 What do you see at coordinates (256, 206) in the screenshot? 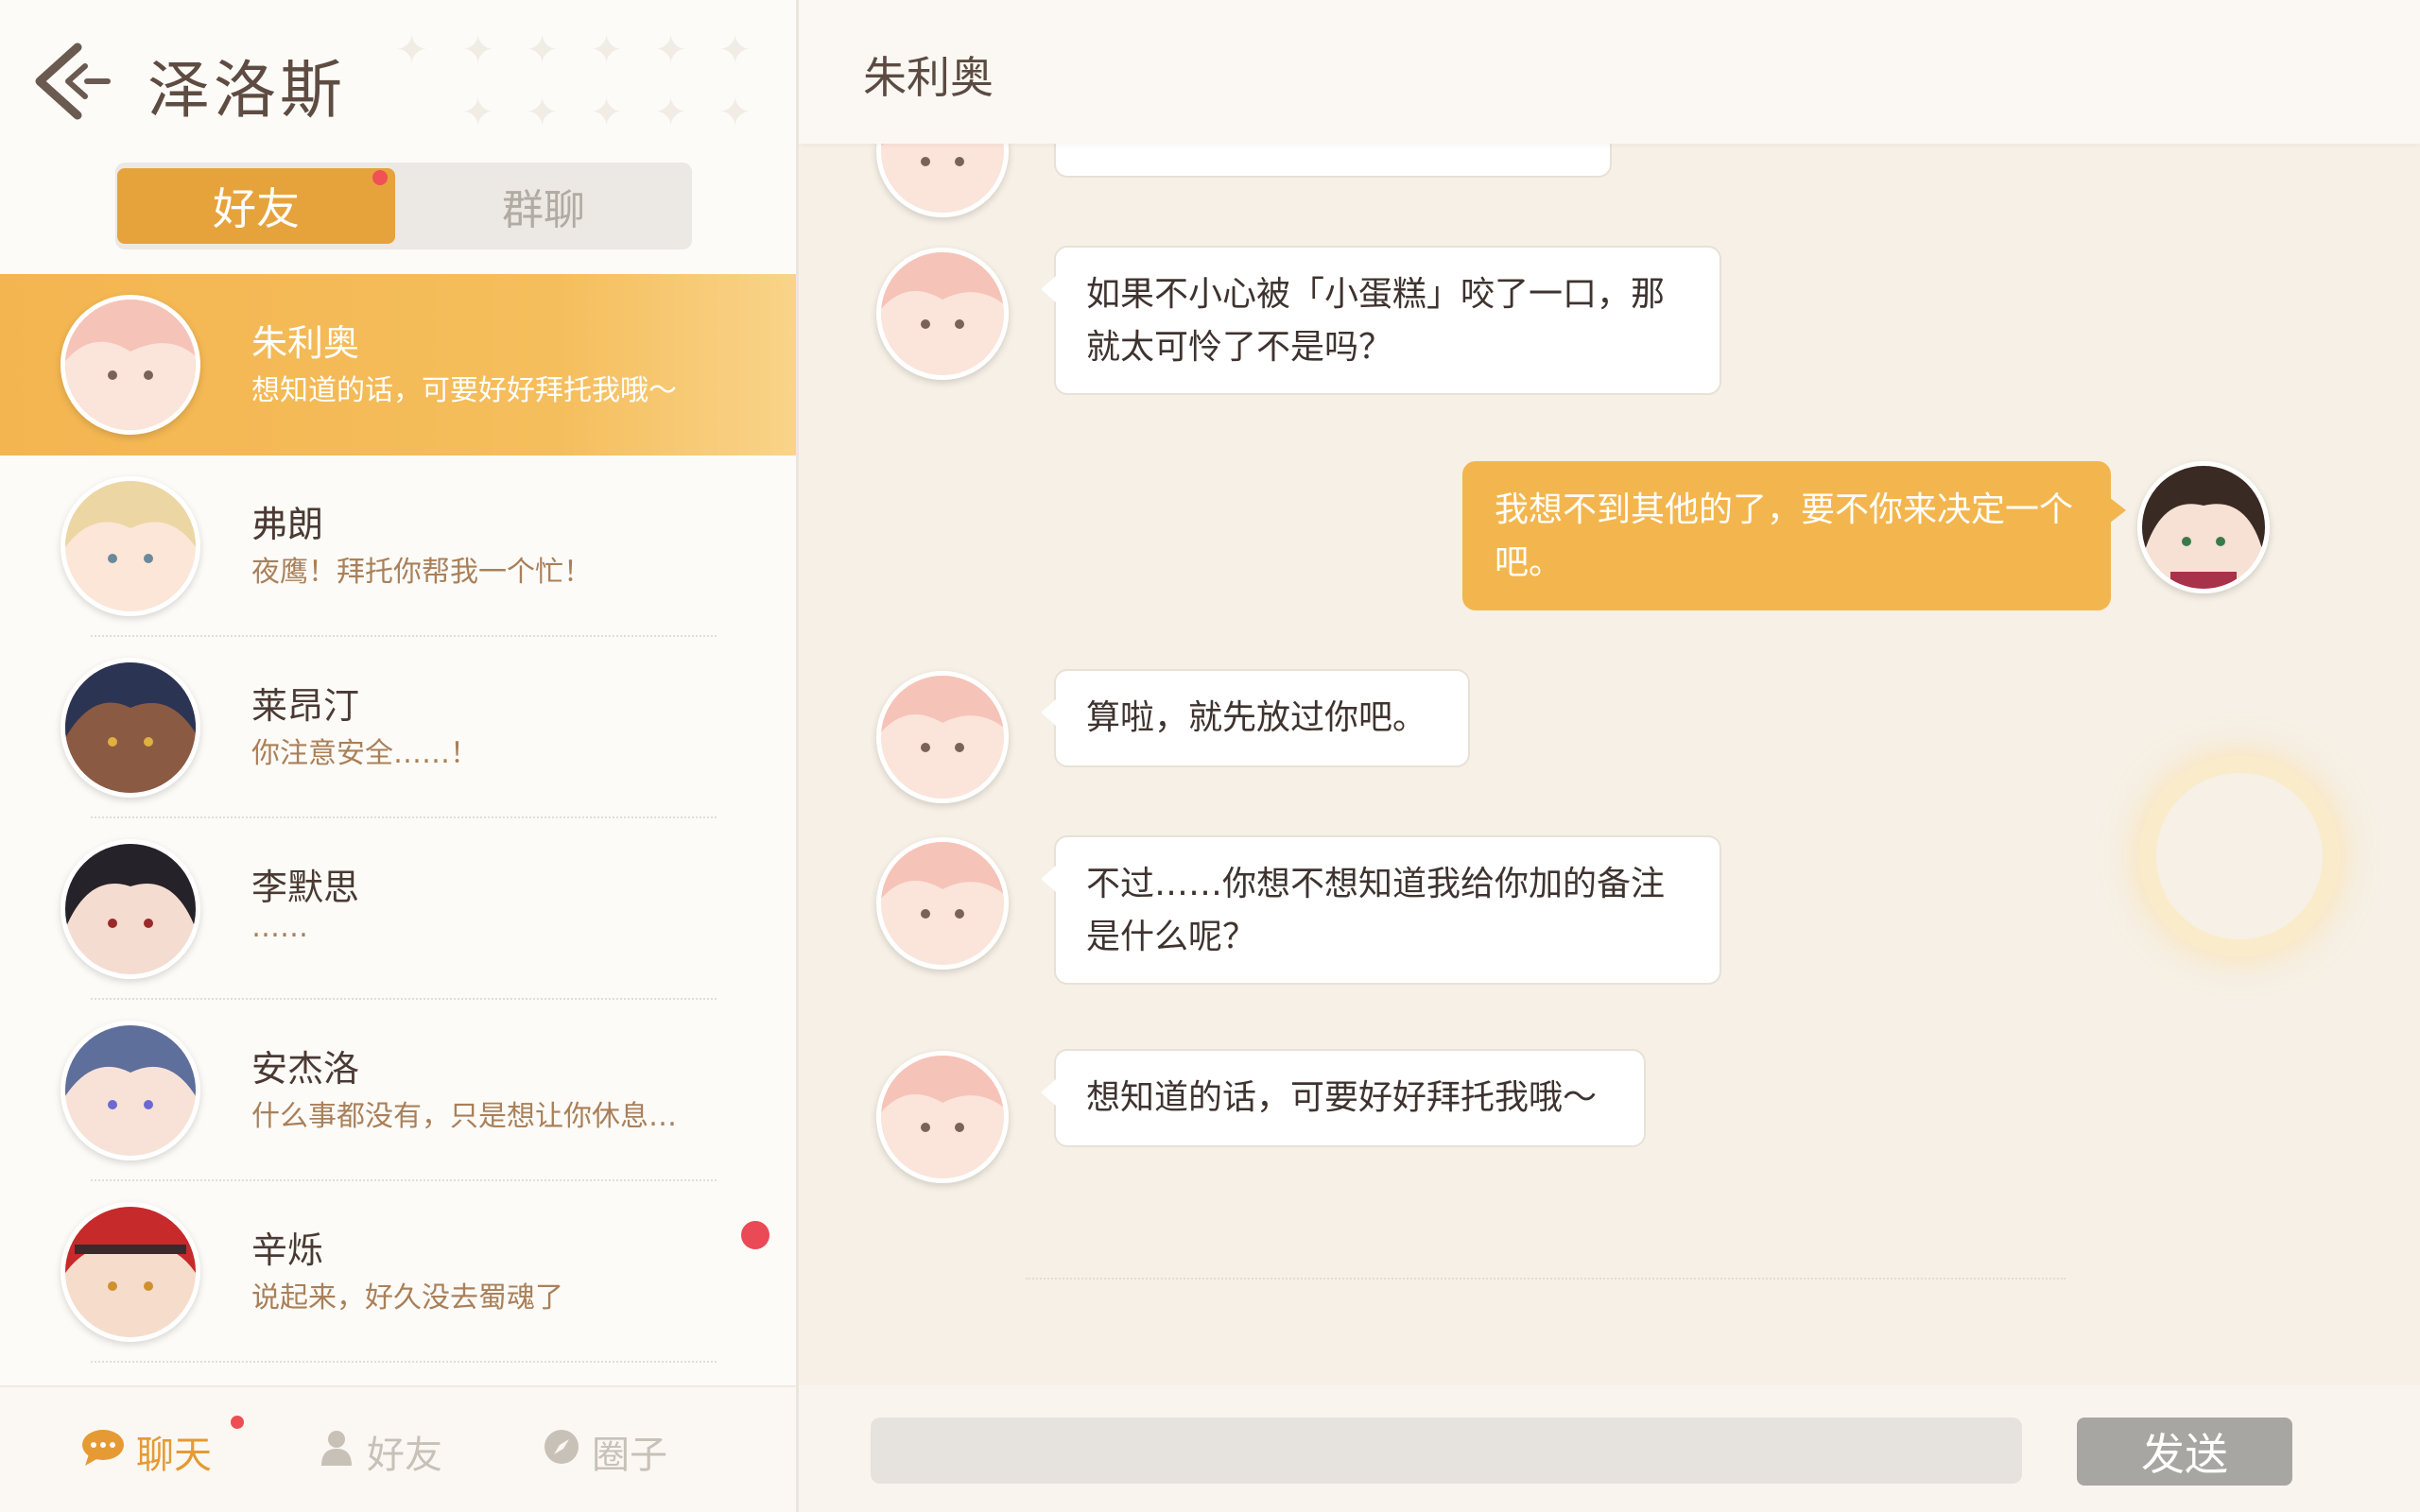
I see `tab-friends: 好友` at bounding box center [256, 206].